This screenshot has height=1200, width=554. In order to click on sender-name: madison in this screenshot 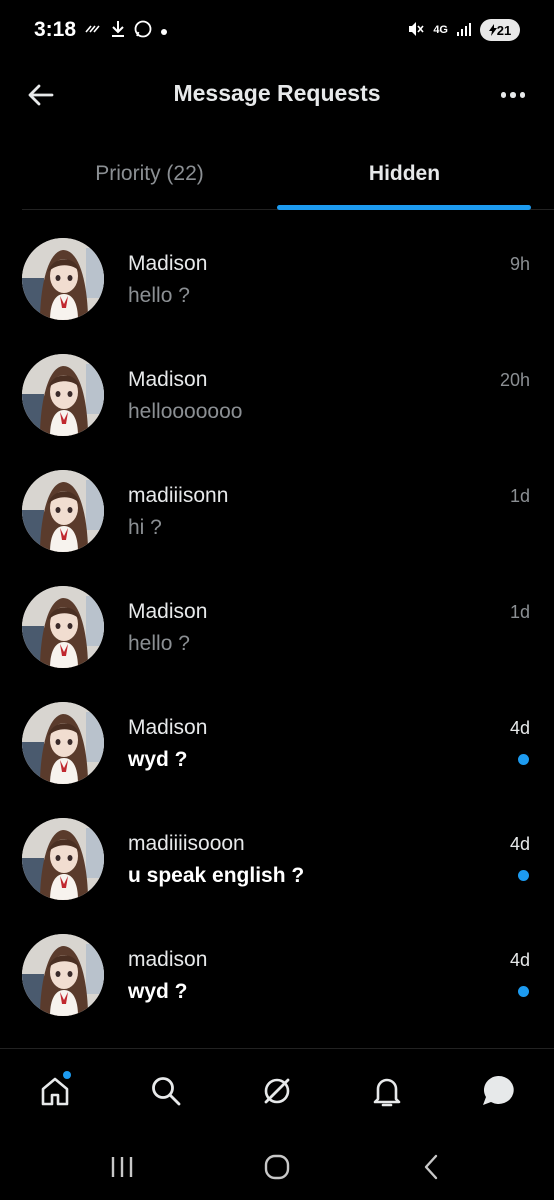, I will do `click(168, 959)`.